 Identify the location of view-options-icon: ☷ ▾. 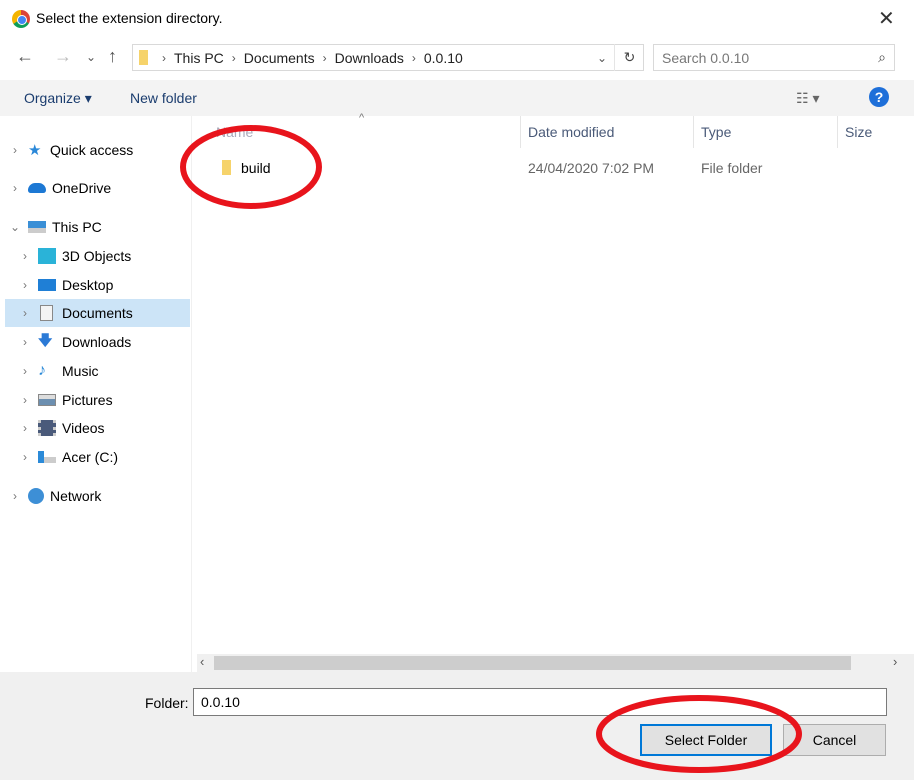
(807, 98).